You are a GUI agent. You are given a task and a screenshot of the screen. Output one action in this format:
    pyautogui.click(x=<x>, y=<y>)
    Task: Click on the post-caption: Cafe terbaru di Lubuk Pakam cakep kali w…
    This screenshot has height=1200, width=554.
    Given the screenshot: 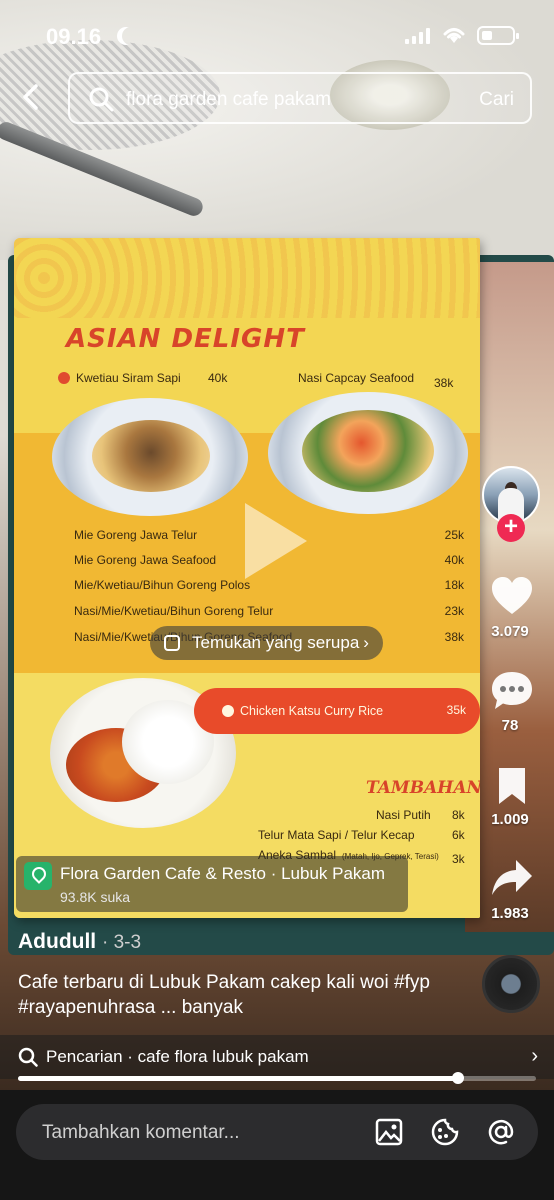 What is the action you would take?
    pyautogui.click(x=228, y=995)
    